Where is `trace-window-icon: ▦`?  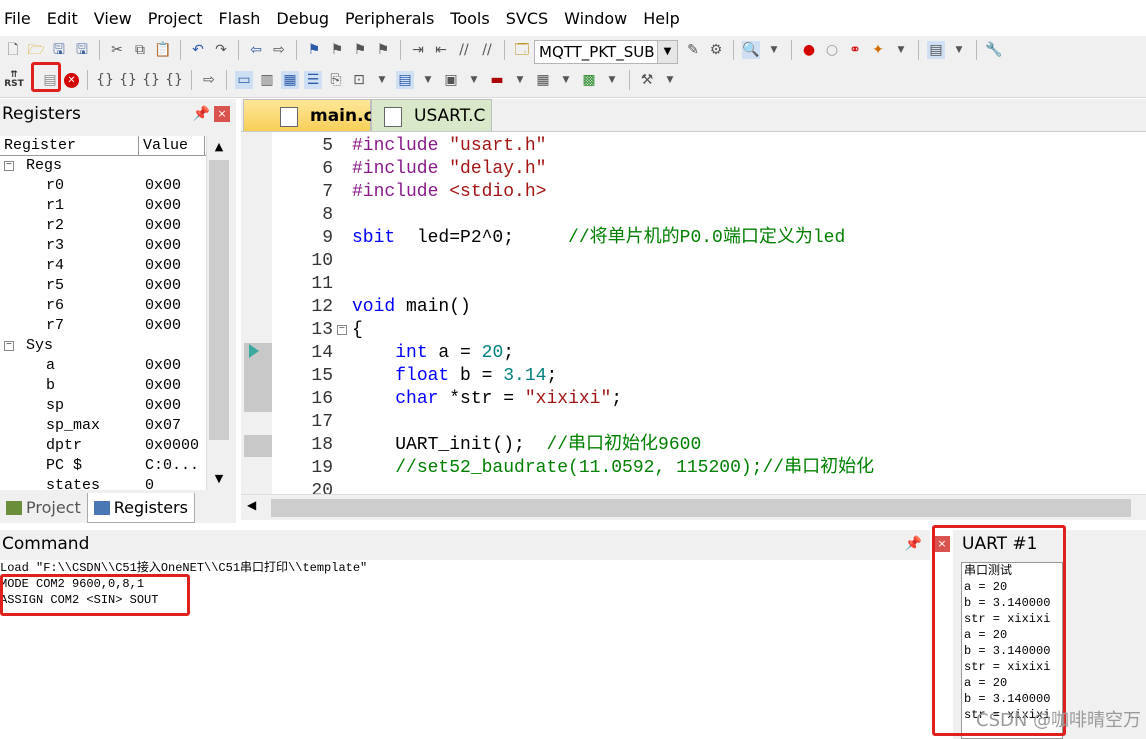
trace-window-icon: ▦ is located at coordinates (543, 80).